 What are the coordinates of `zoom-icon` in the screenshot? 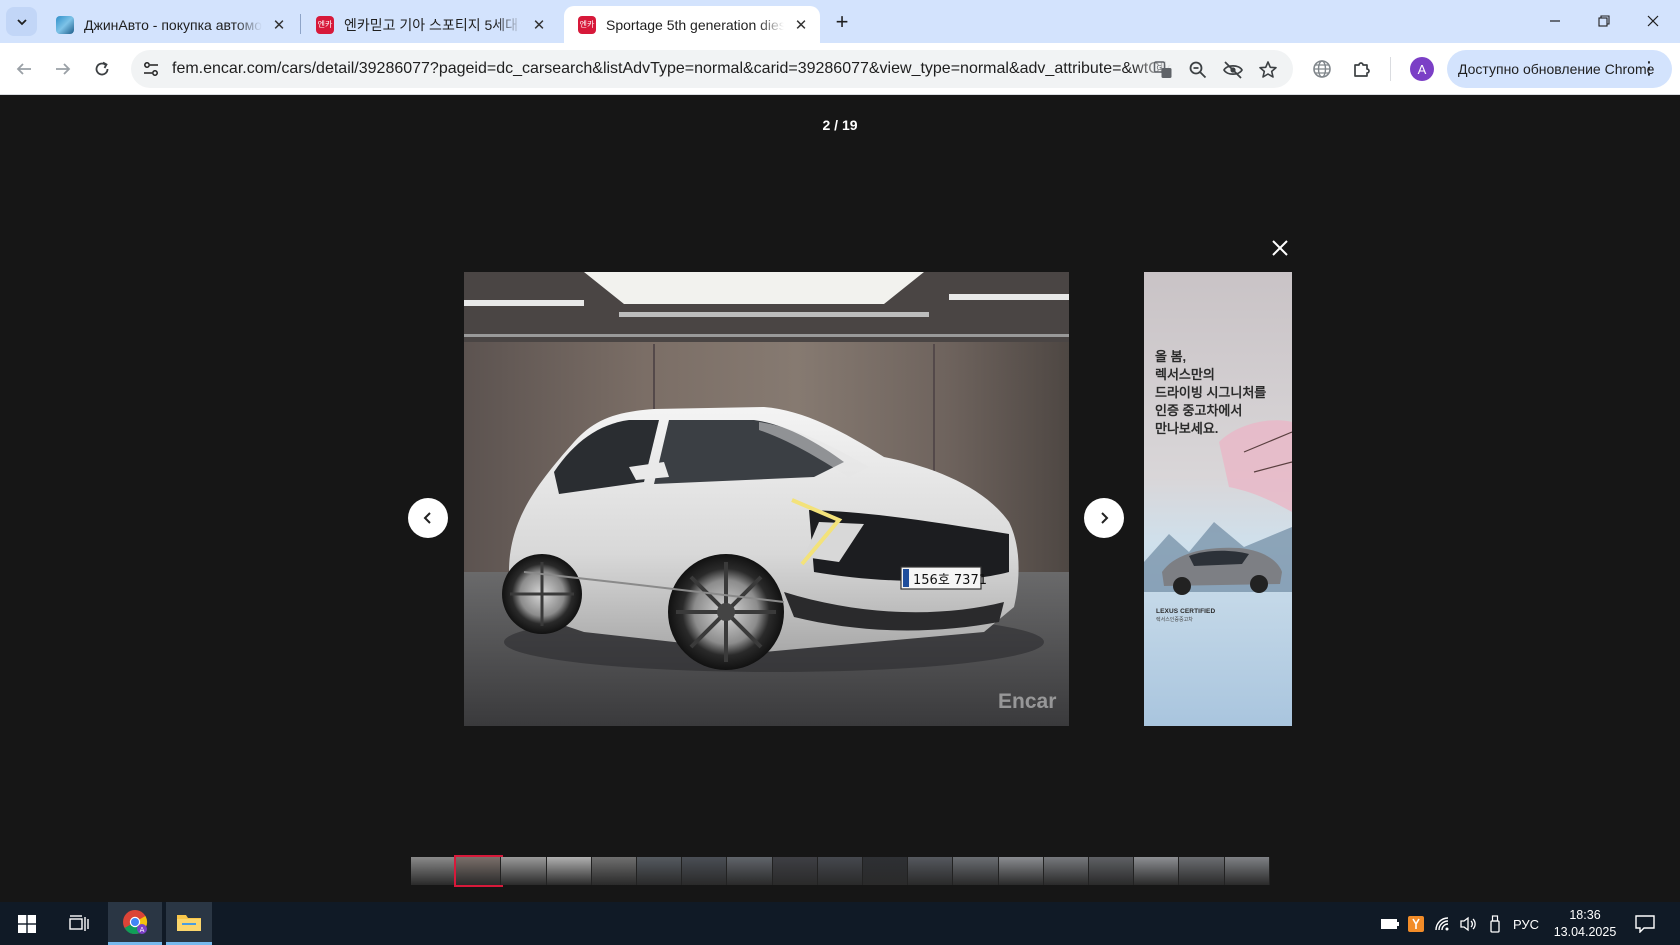 It's located at (1198, 70).